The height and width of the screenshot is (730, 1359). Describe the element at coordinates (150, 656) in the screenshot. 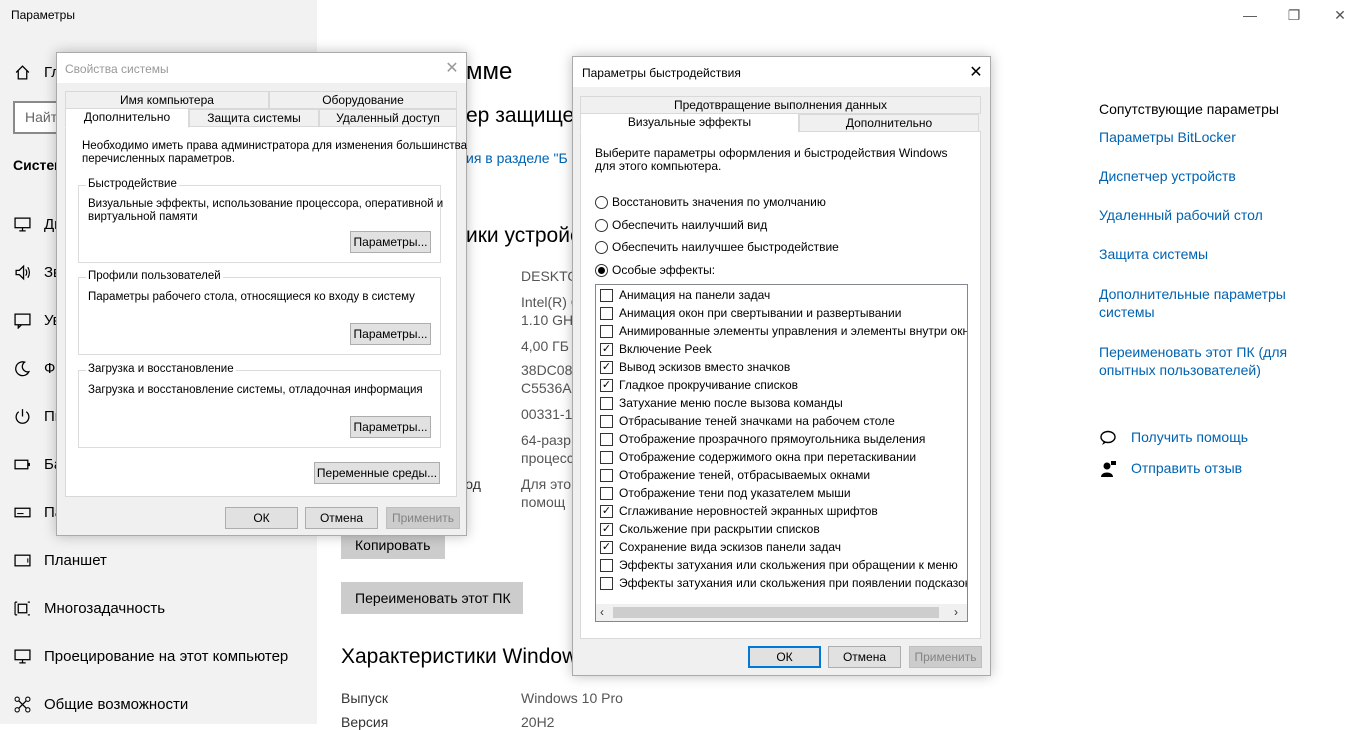

I see `nav-item-9: Проецирование на этот компьютер` at that location.